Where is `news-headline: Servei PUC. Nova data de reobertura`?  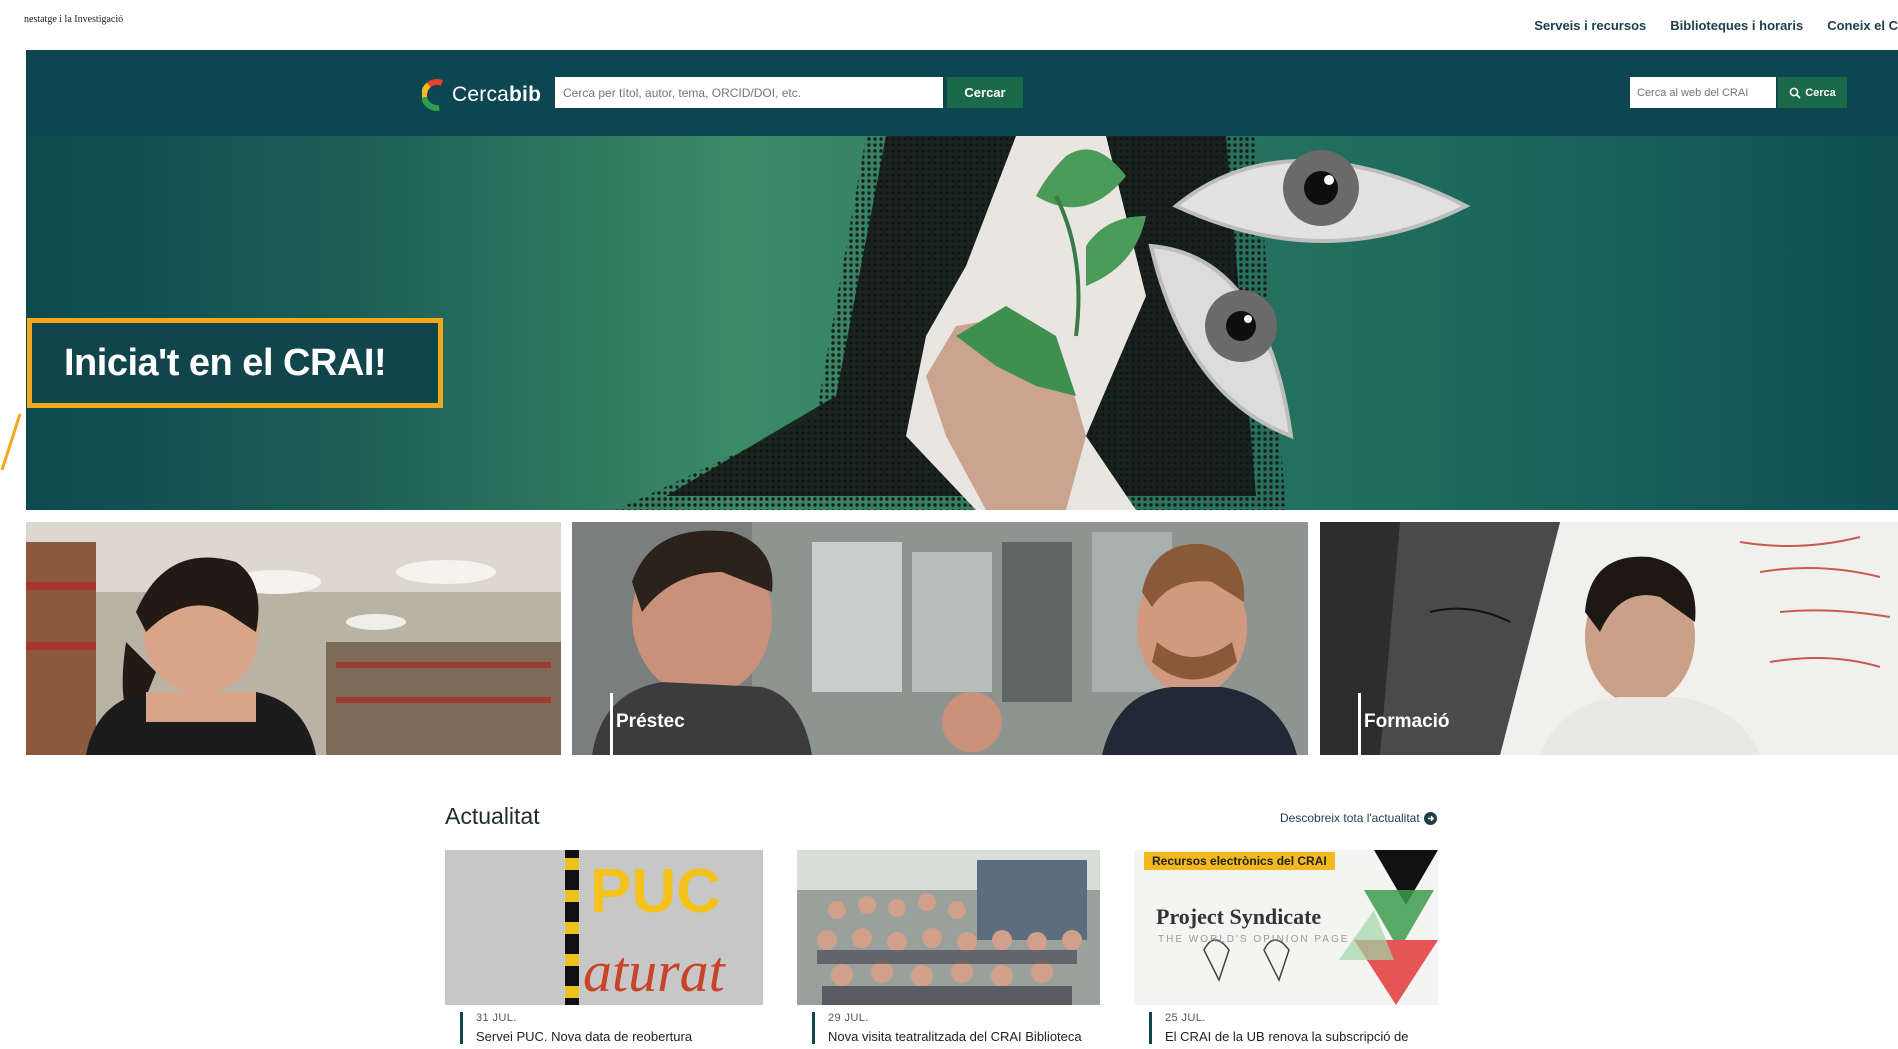 news-headline: Servei PUC. Nova data de reobertura is located at coordinates (584, 1036).